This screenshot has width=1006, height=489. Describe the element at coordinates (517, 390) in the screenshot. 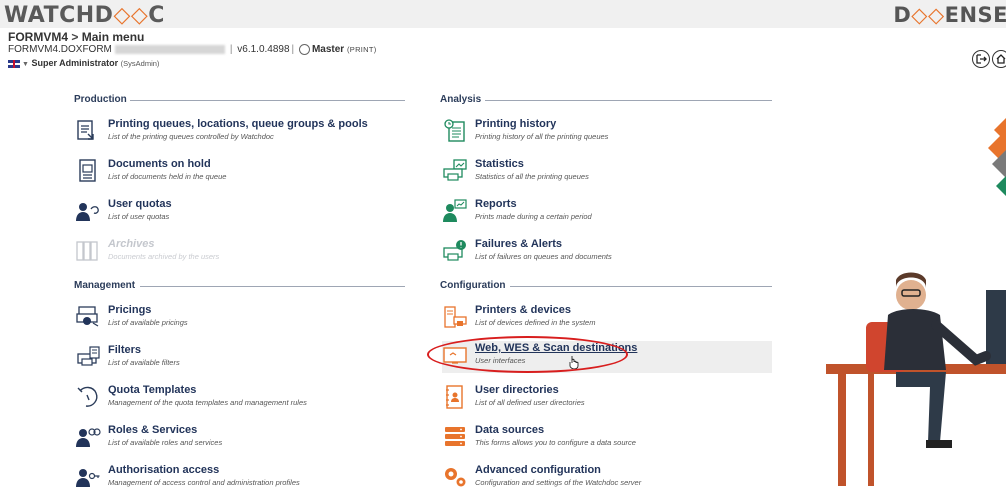

I see `menu-item-title: User directories` at that location.